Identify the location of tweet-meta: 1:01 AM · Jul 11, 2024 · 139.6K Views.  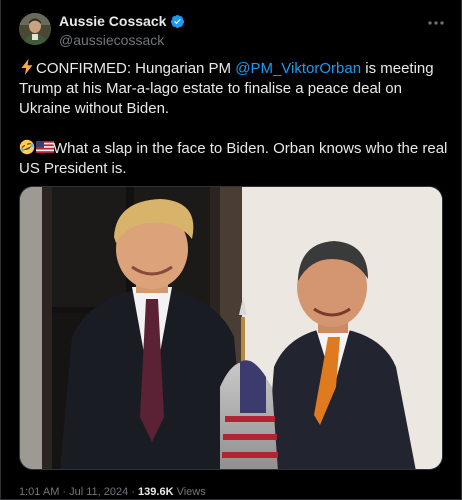
(112, 492).